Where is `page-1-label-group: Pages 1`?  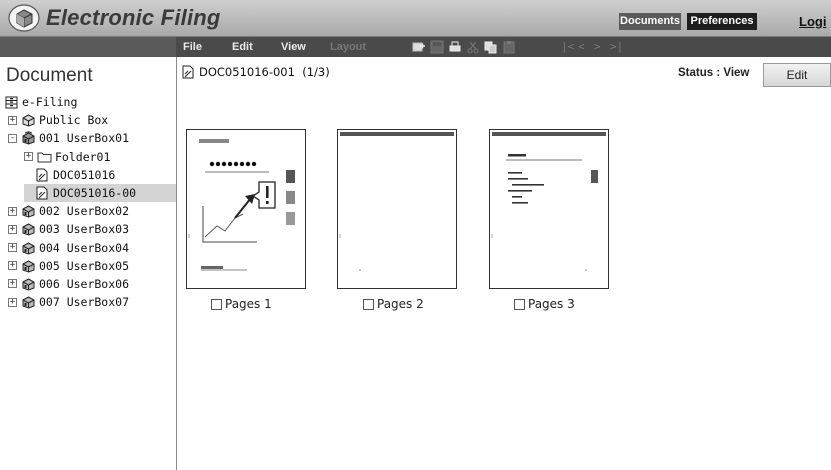
page-1-label-group: Pages 1 is located at coordinates (241, 304).